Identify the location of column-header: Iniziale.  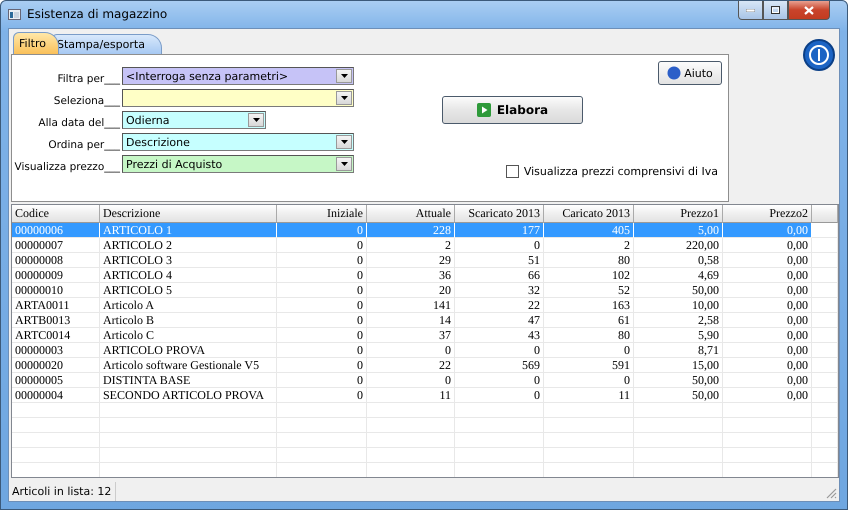
(322, 214).